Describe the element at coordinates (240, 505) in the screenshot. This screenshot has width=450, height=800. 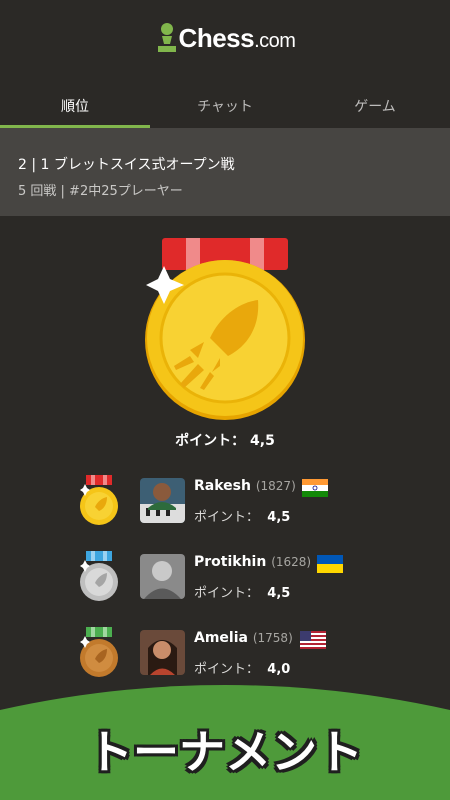
I see `standings-row: Rakesh (1827) ポイント： 4,5` at that location.